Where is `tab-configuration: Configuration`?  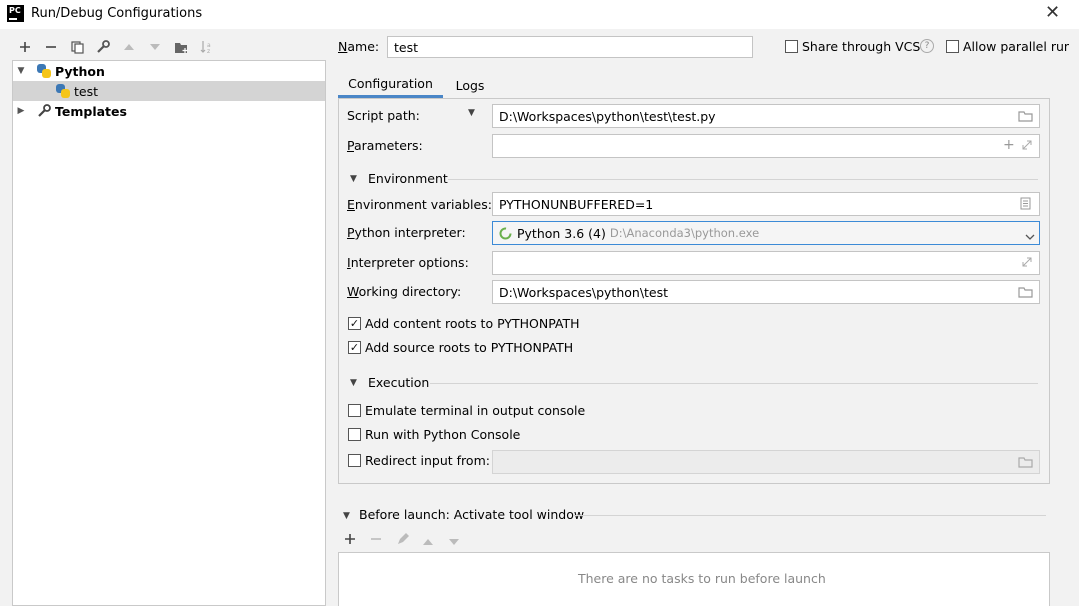 tab-configuration: Configuration is located at coordinates (390, 85).